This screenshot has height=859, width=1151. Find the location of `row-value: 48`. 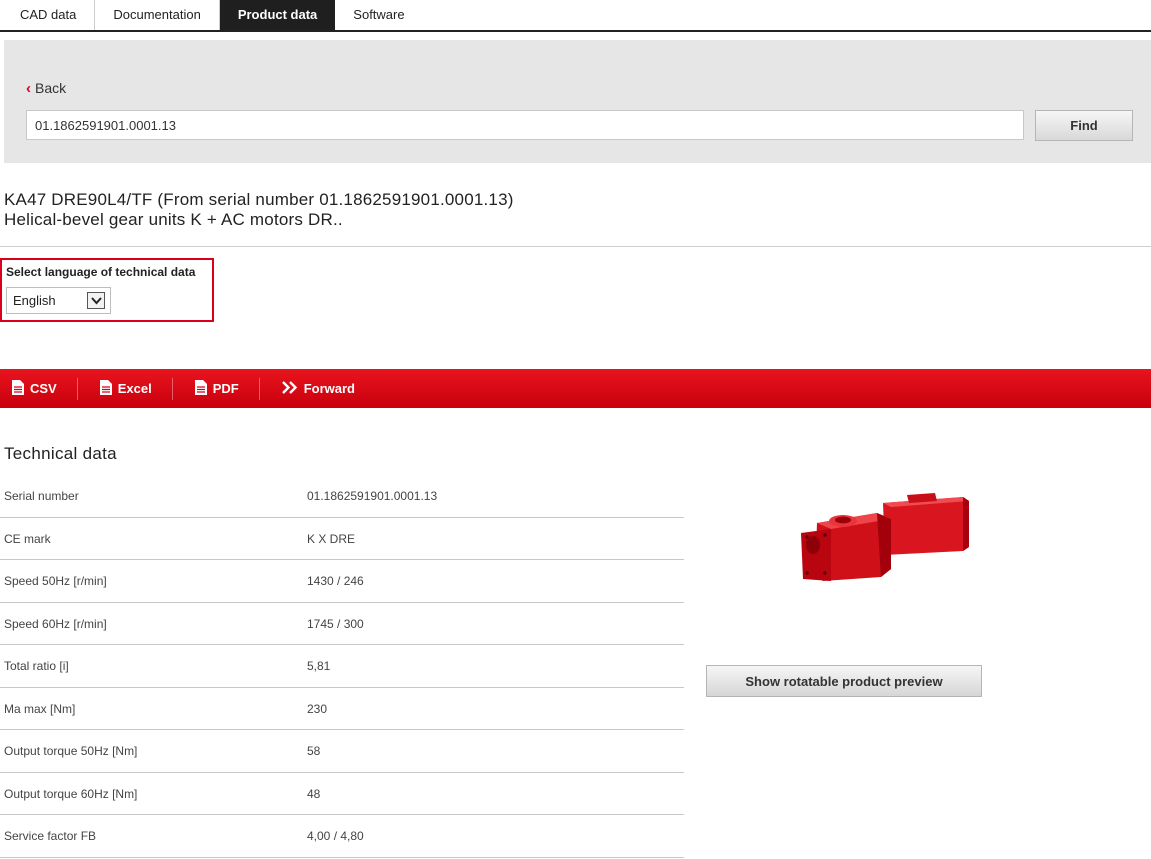

row-value: 48 is located at coordinates (314, 793).